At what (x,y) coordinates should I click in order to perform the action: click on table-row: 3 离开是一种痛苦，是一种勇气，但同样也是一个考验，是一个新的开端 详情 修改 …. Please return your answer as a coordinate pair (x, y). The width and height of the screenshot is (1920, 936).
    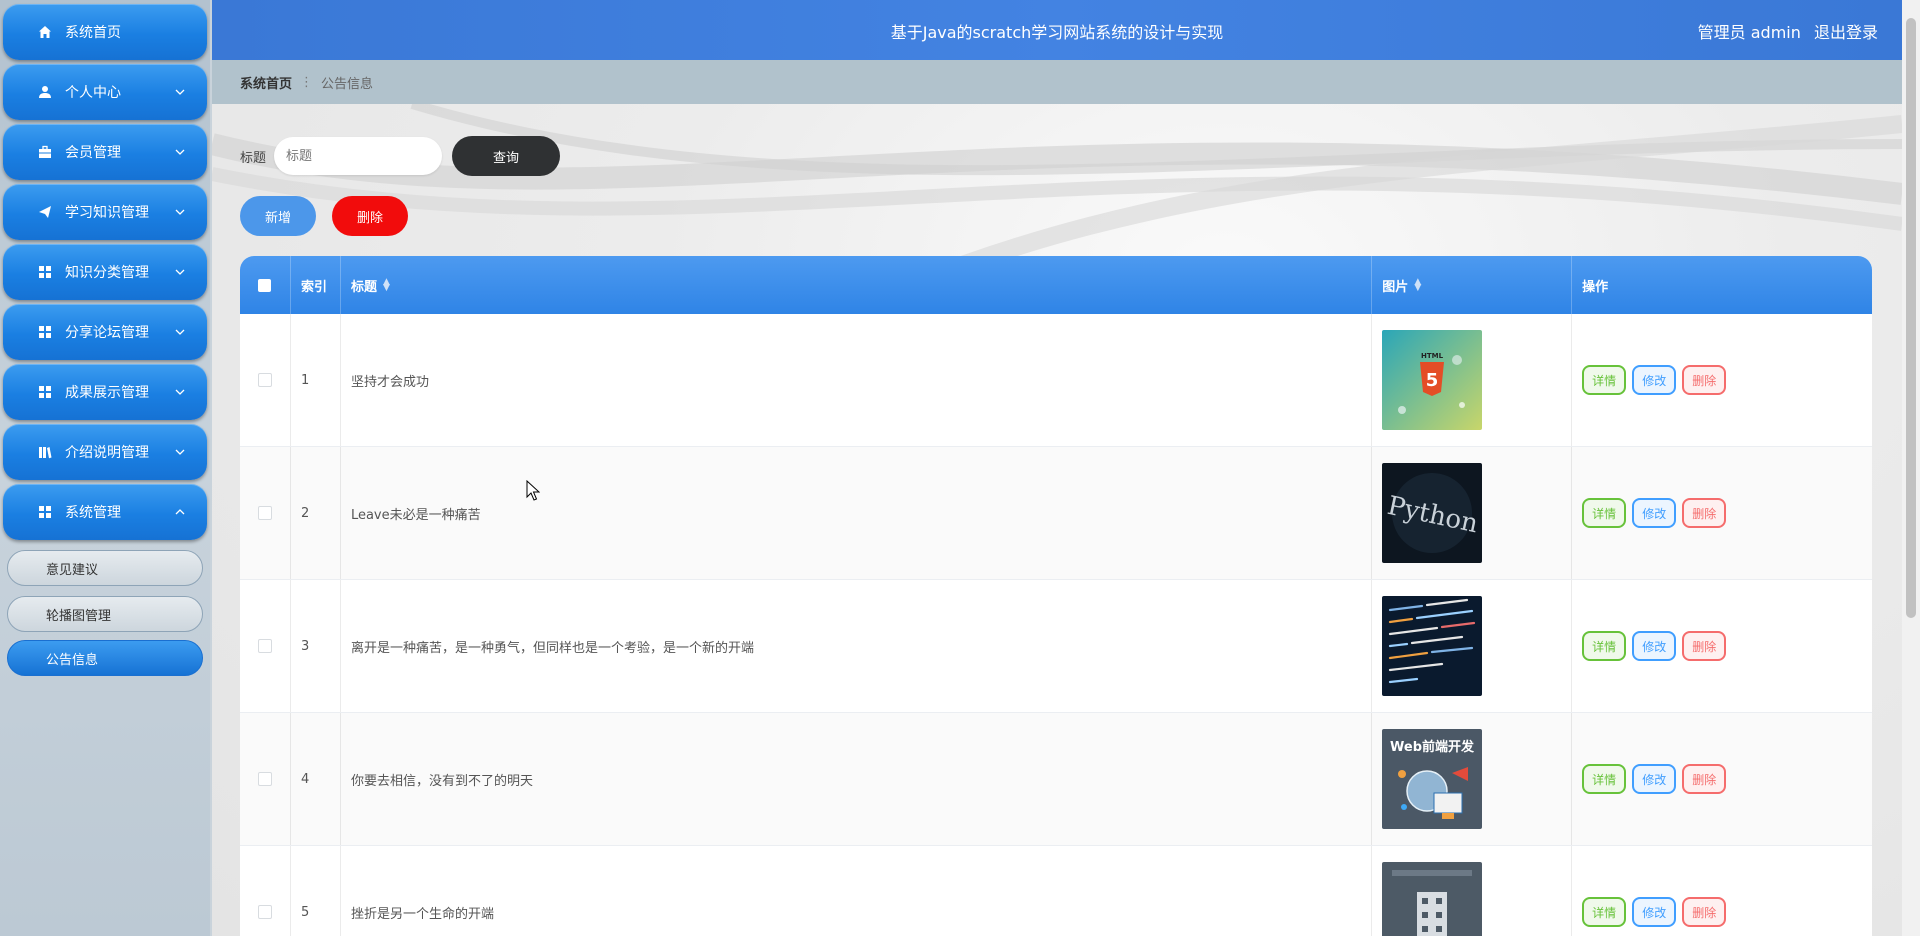
    Looking at the image, I should click on (1056, 646).